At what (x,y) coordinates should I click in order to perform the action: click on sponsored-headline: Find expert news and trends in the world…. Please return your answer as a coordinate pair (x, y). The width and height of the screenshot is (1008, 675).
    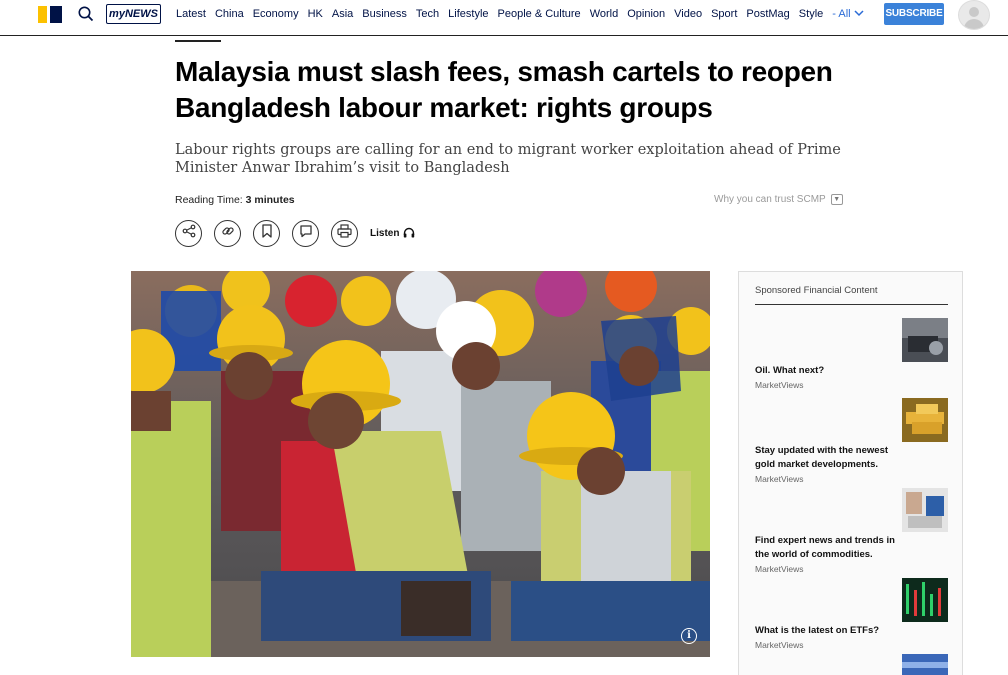
    Looking at the image, I should click on (825, 547).